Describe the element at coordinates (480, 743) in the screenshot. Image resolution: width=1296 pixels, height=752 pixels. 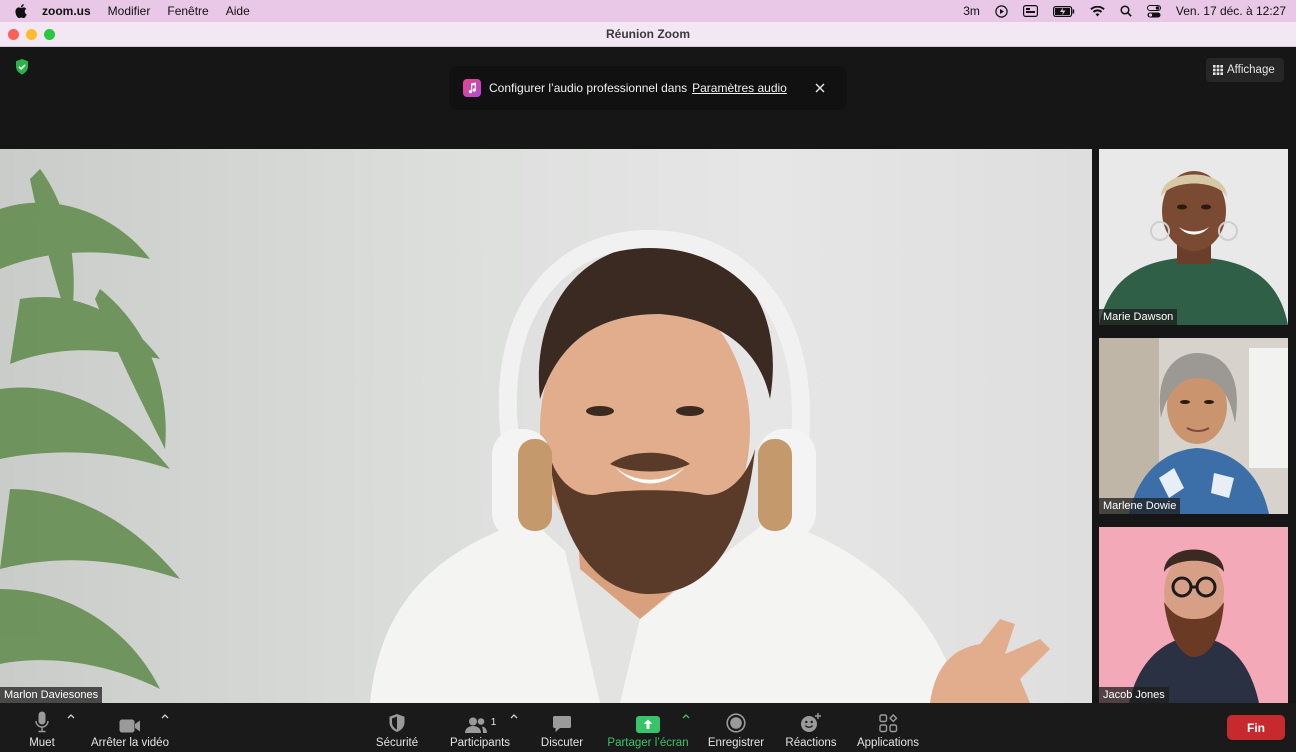
I see `participants-label: Participants` at that location.